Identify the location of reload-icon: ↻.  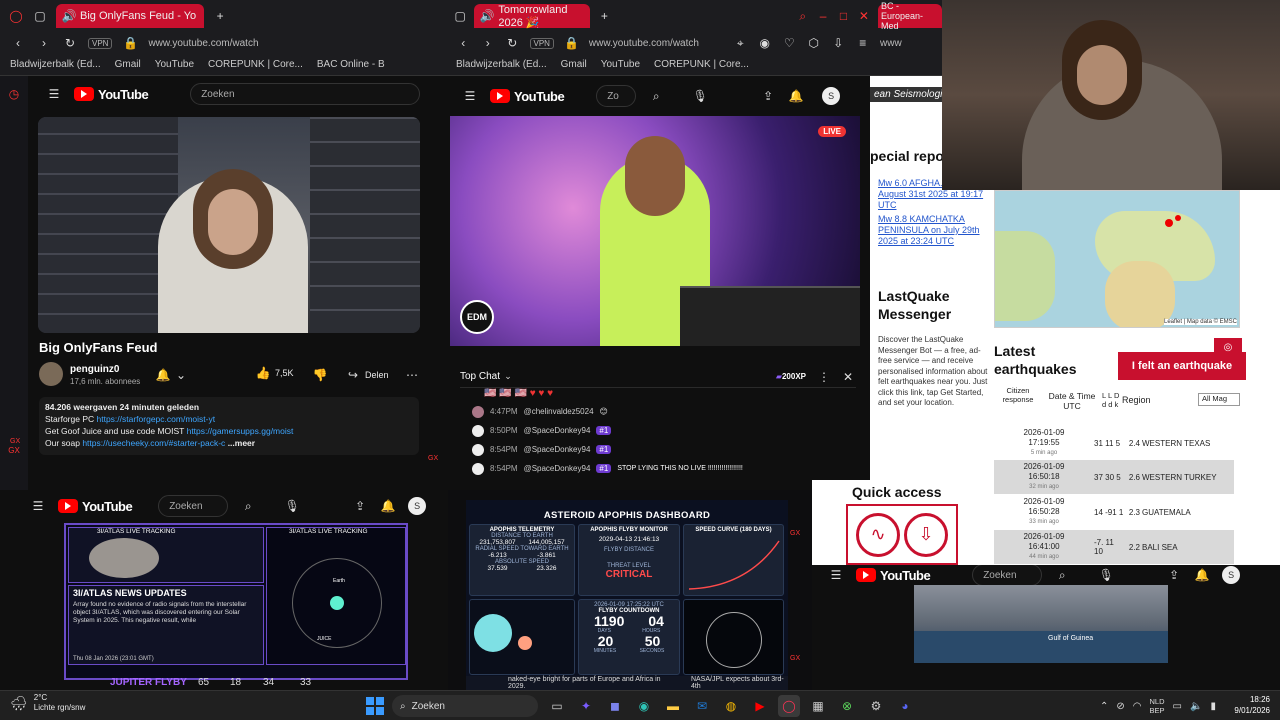
(512, 43).